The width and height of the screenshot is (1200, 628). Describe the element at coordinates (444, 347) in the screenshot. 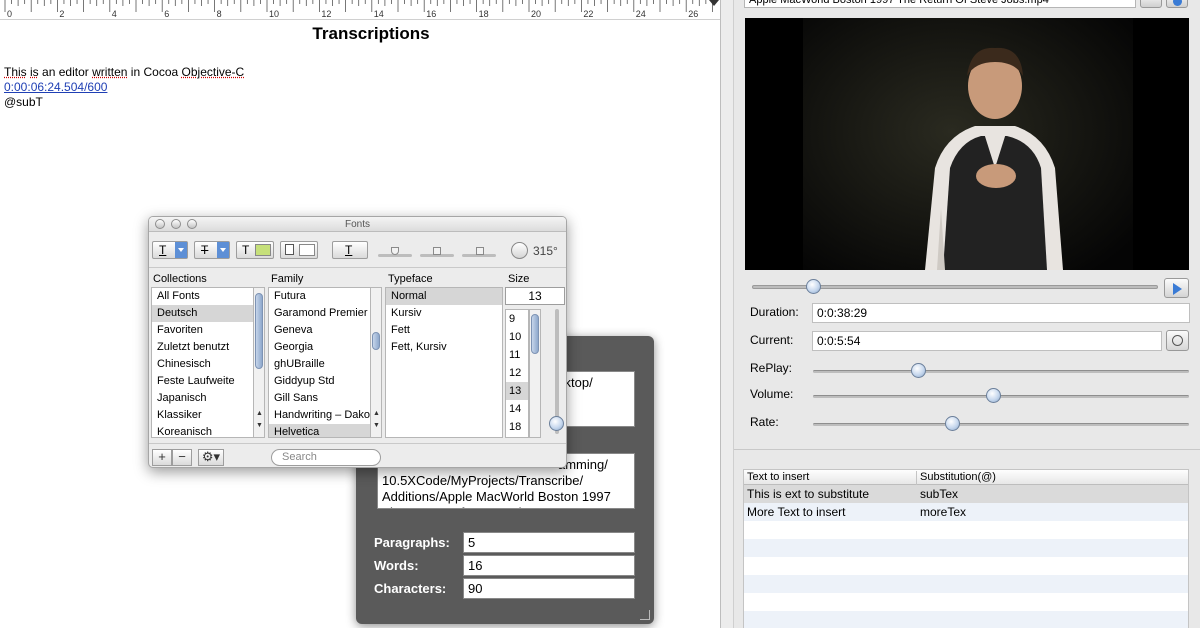

I see `typeface-item: Fett, Kursiv` at that location.